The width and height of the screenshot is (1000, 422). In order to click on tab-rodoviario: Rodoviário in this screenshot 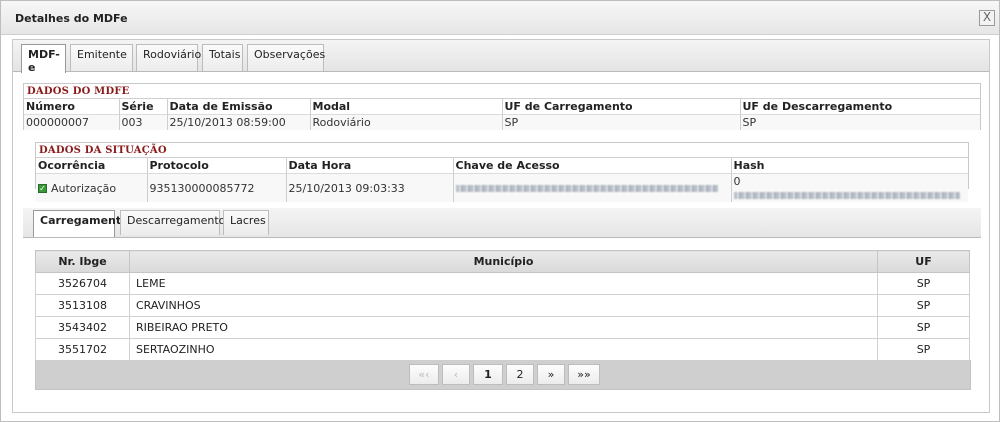, I will do `click(168, 57)`.